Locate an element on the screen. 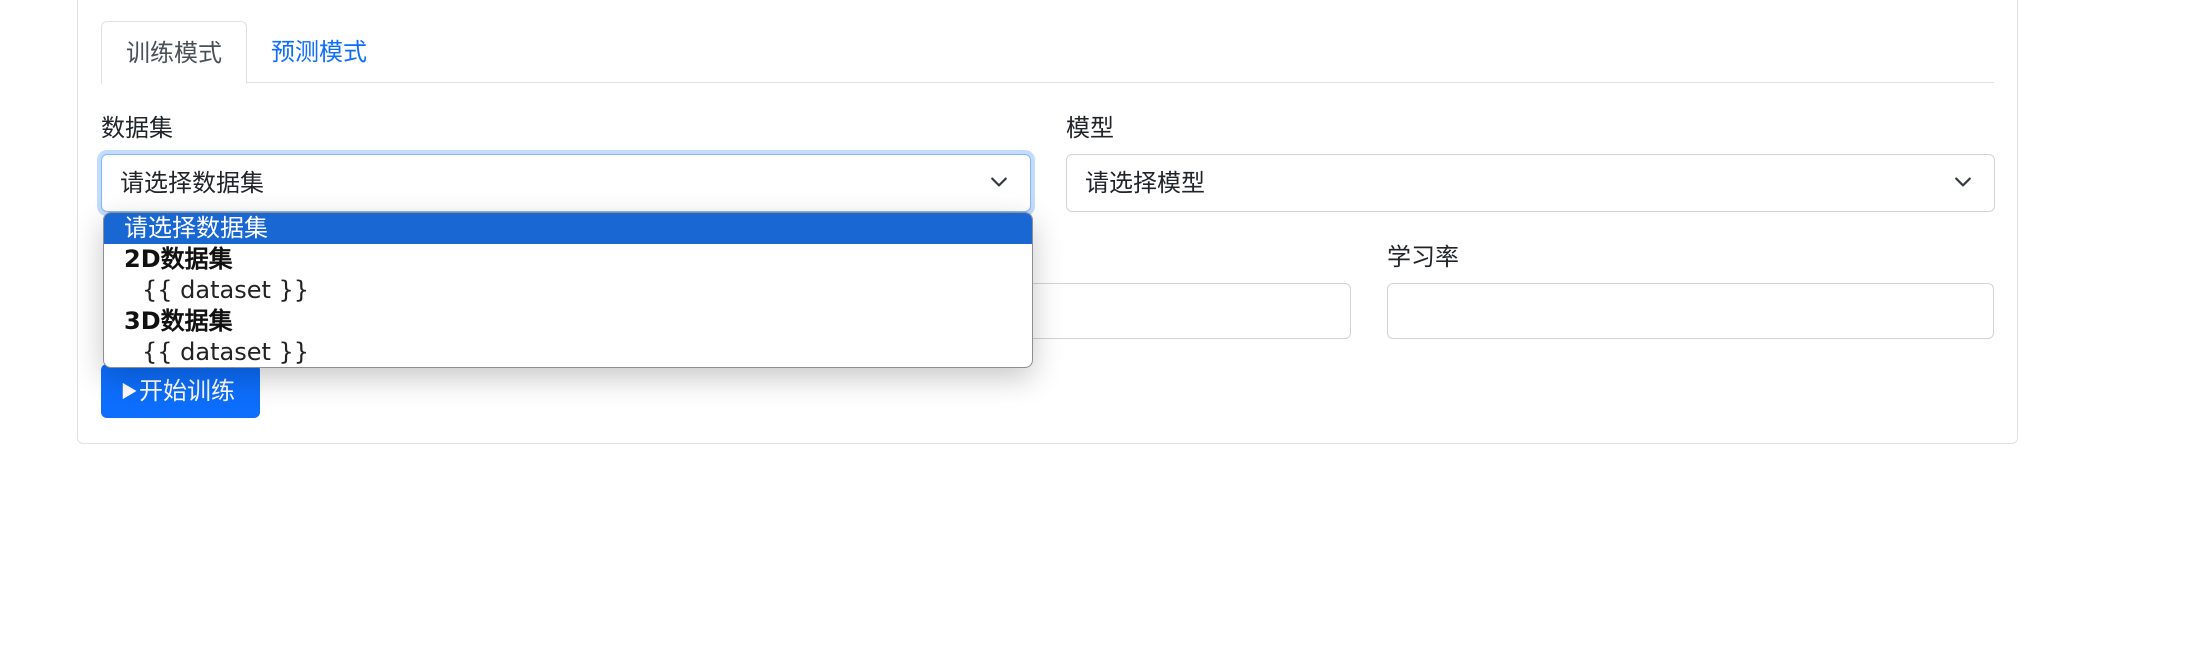 The image size is (2196, 668). mode-tabs: 训练模式 预测模式 is located at coordinates (1047, 52).